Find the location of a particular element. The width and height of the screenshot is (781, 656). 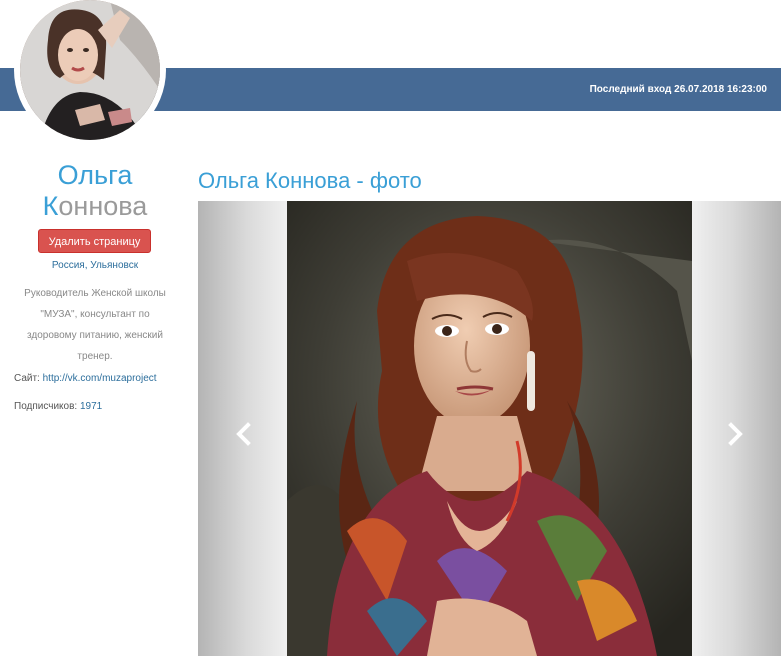

avatar-image is located at coordinates (90, 70).